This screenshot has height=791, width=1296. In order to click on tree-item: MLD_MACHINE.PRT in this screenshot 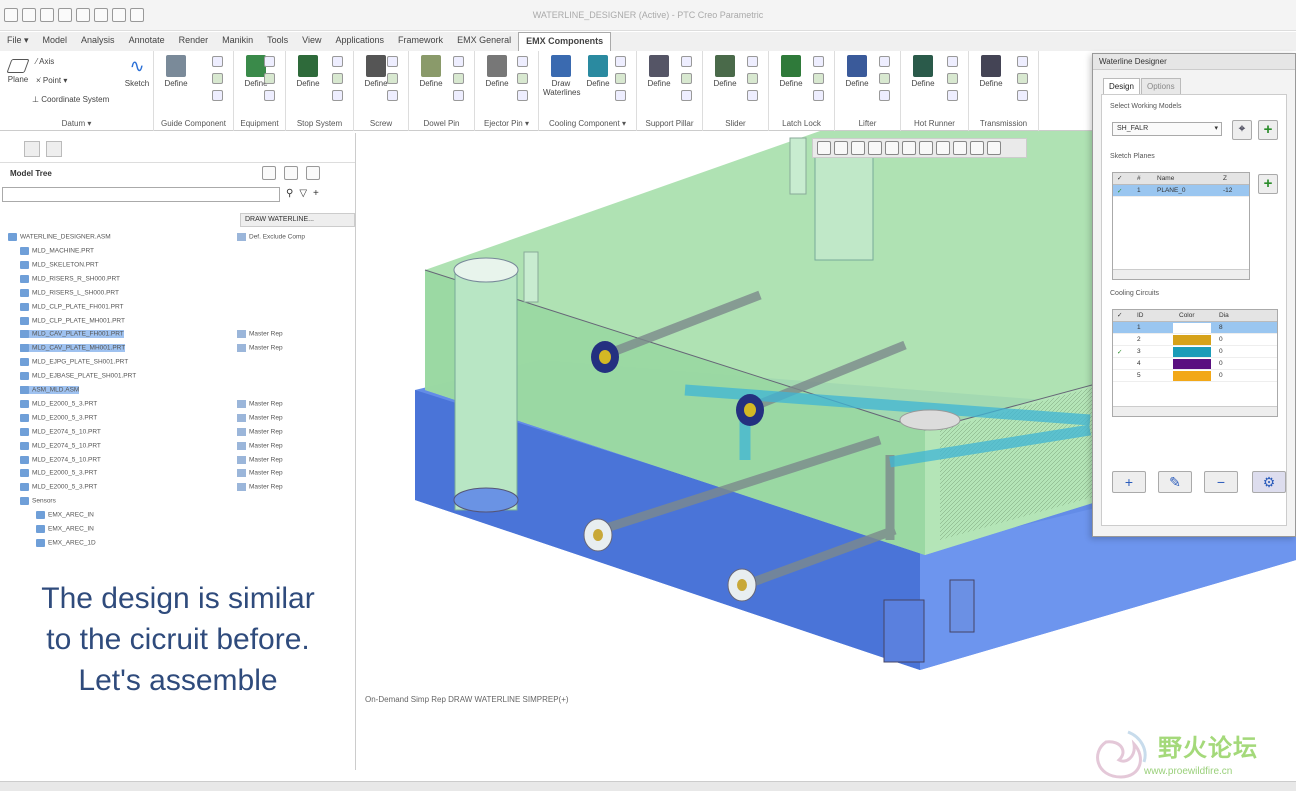, I will do `click(57, 251)`.